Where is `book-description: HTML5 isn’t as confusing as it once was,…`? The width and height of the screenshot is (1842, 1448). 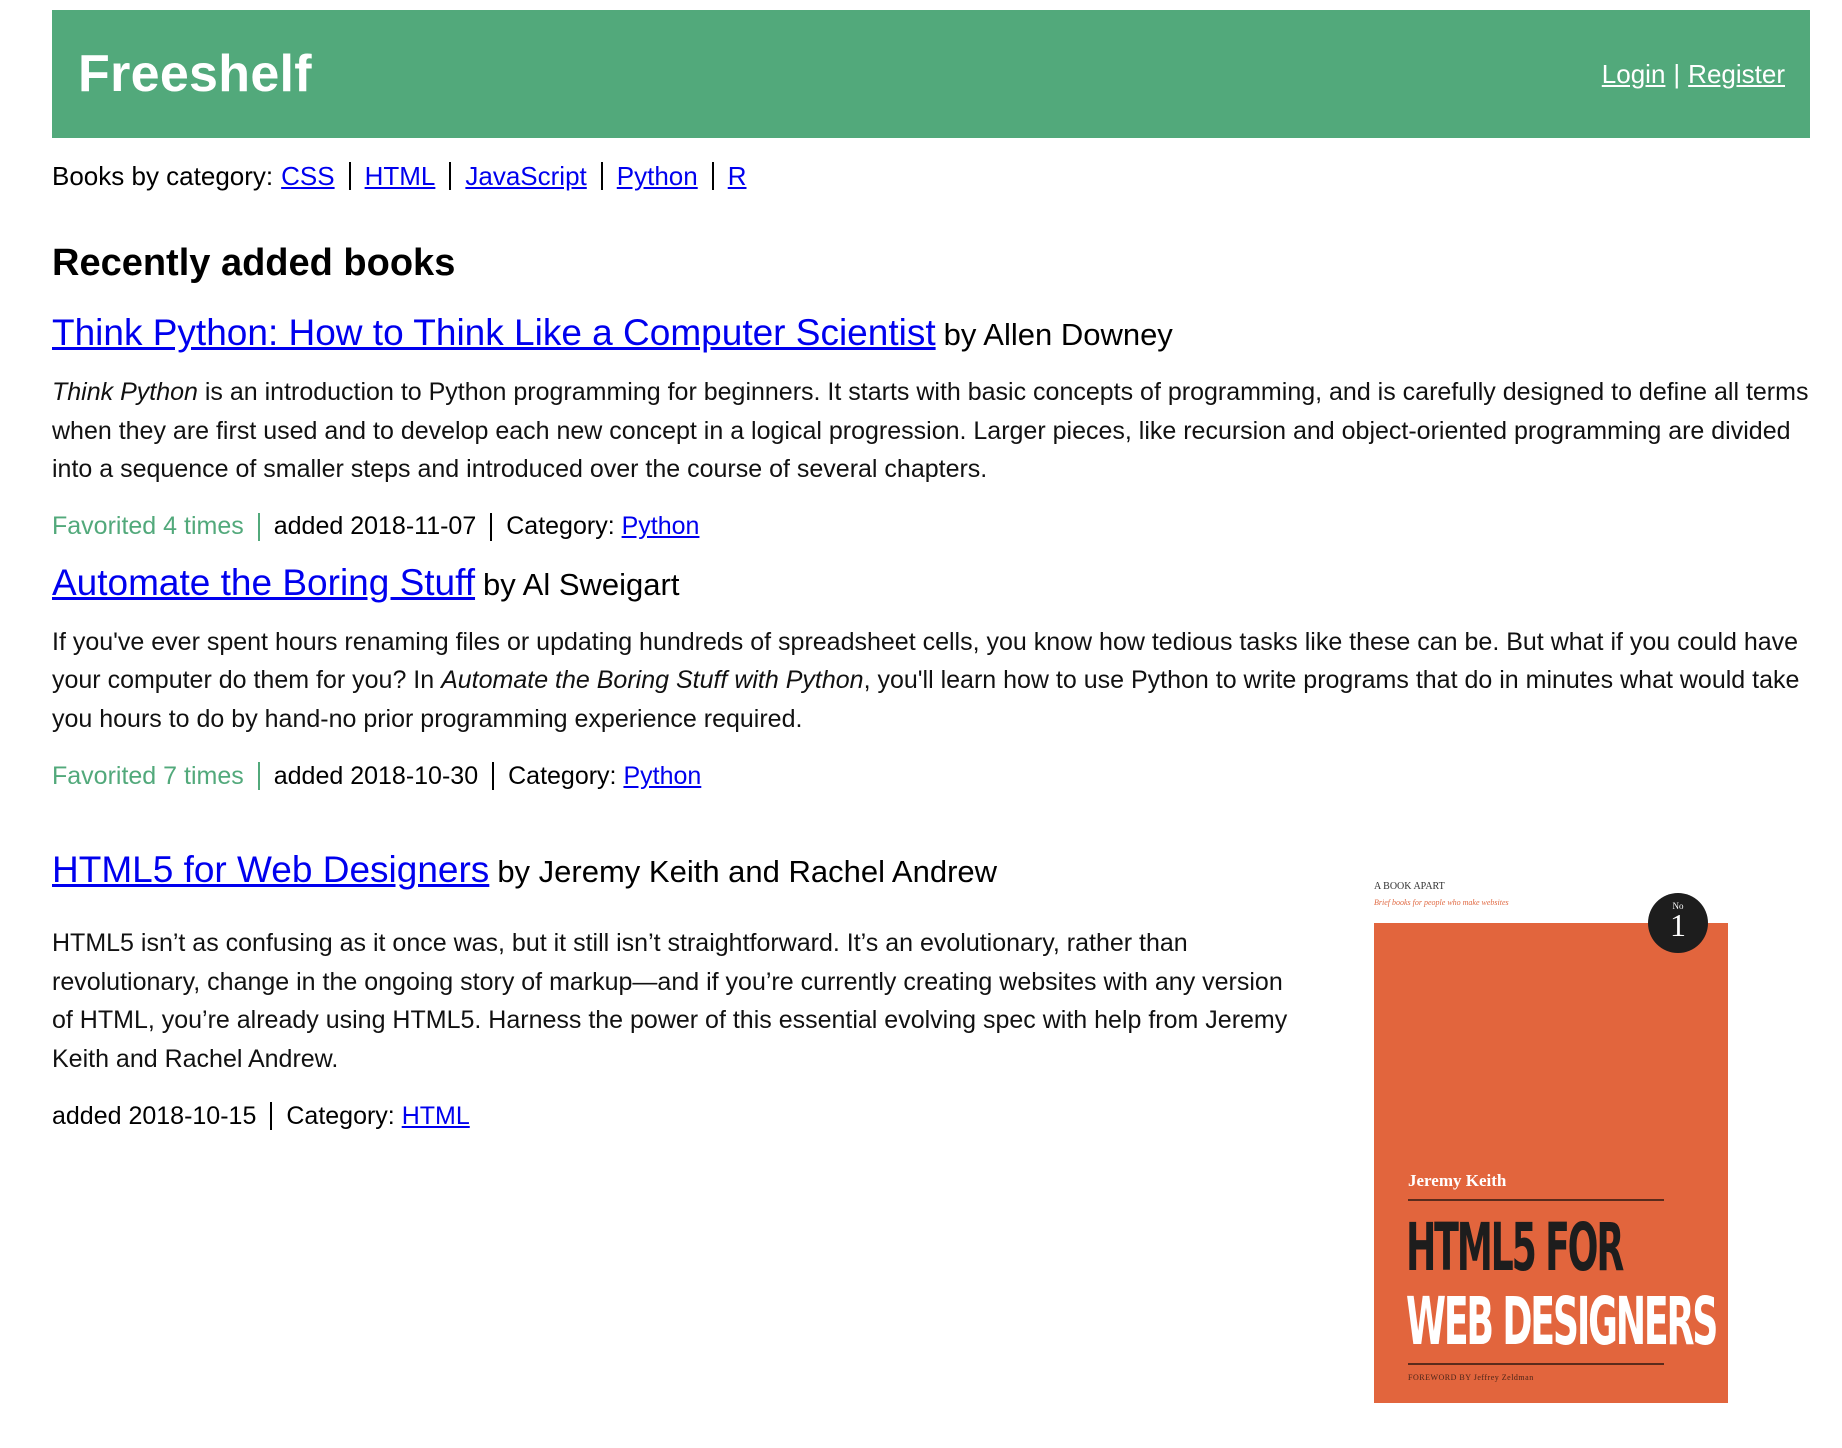
book-description: HTML5 isn’t as confusing as it once was,… is located at coordinates (670, 1001).